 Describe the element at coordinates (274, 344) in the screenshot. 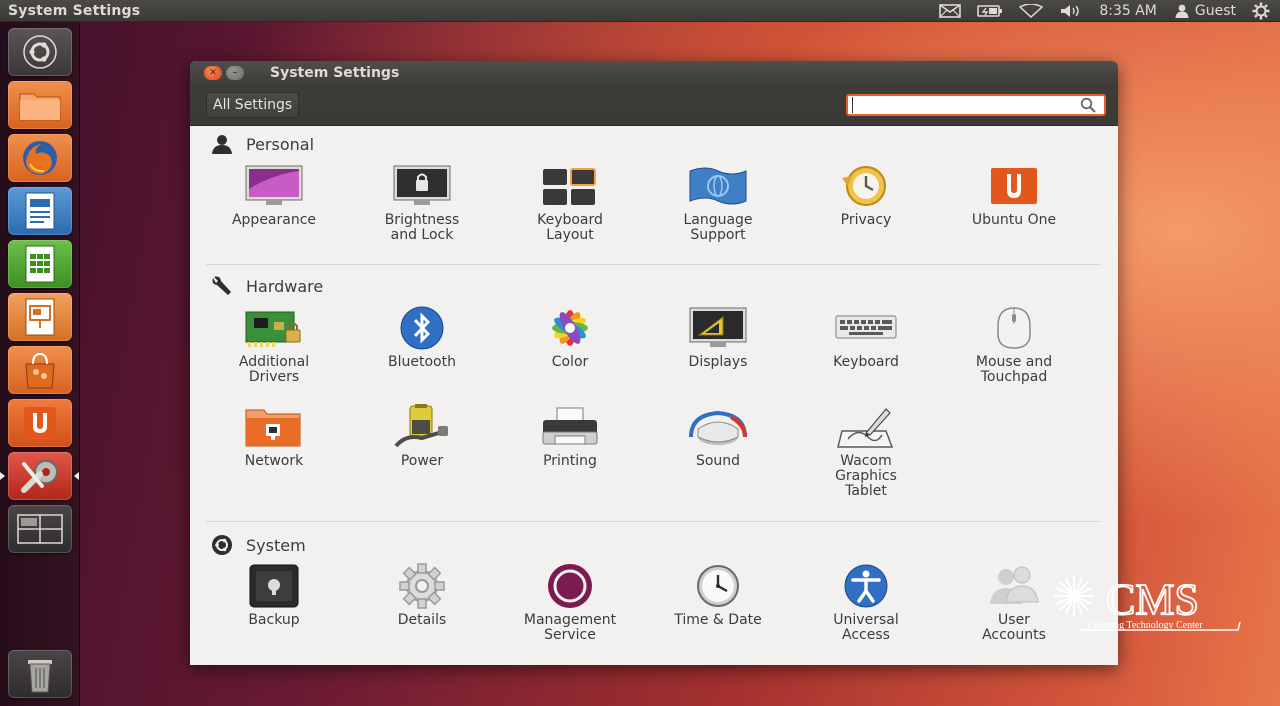

I see `item-additional-drivers: Additional Drivers` at that location.